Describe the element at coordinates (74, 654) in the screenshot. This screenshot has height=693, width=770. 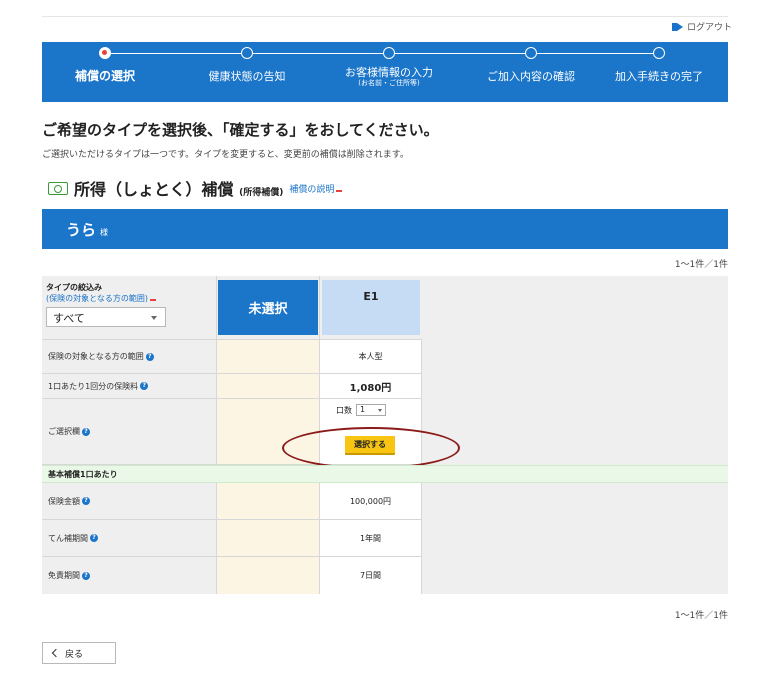
I see `back-button-label: 戻る` at that location.